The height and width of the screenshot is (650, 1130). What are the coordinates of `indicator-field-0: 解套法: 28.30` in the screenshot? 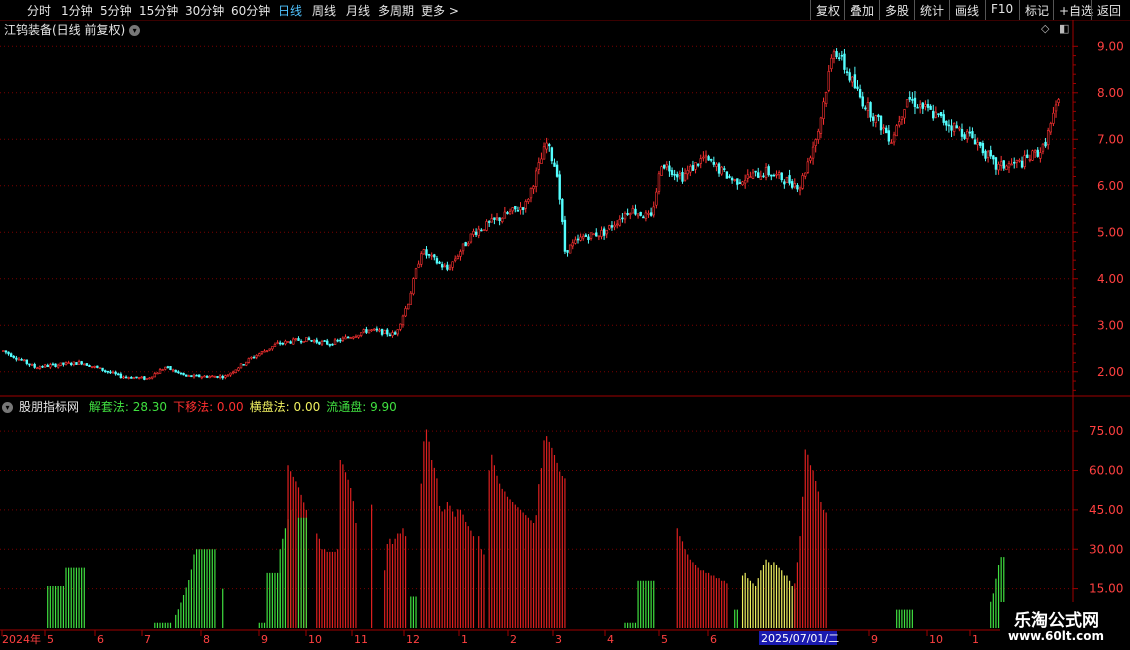 It's located at (128, 407).